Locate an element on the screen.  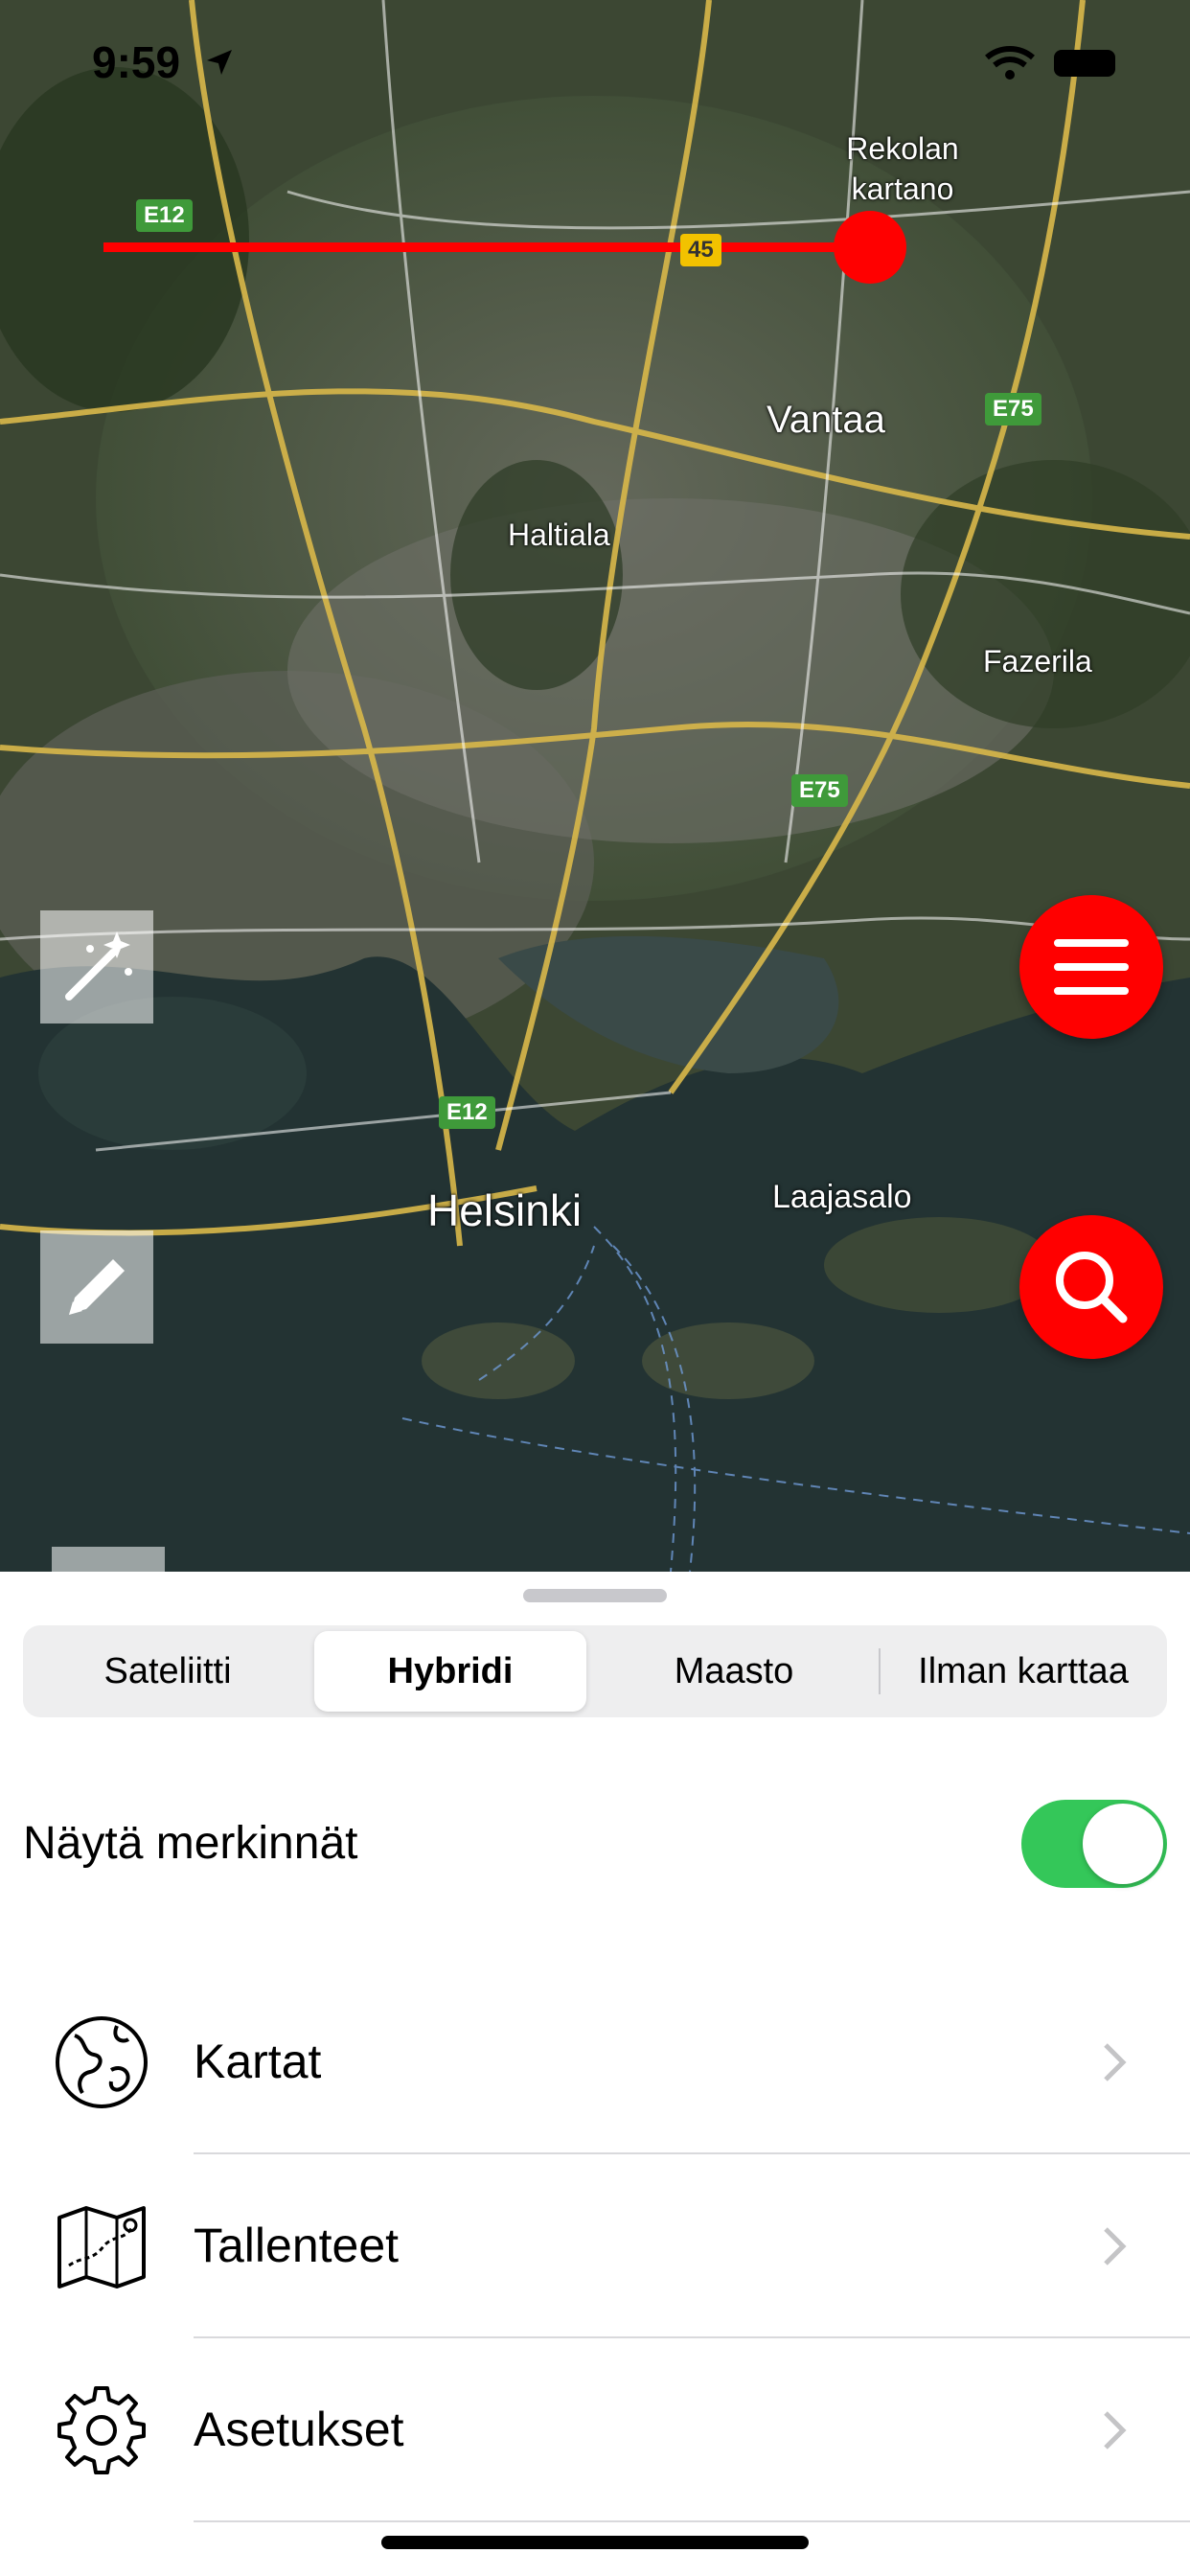
road-shield-e12-mid: E12 is located at coordinates (467, 1112).